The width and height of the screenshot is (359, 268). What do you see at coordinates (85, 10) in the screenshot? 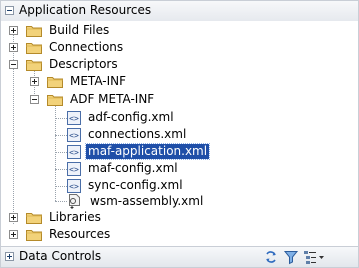
I see `panel-title: Application Resources` at bounding box center [85, 10].